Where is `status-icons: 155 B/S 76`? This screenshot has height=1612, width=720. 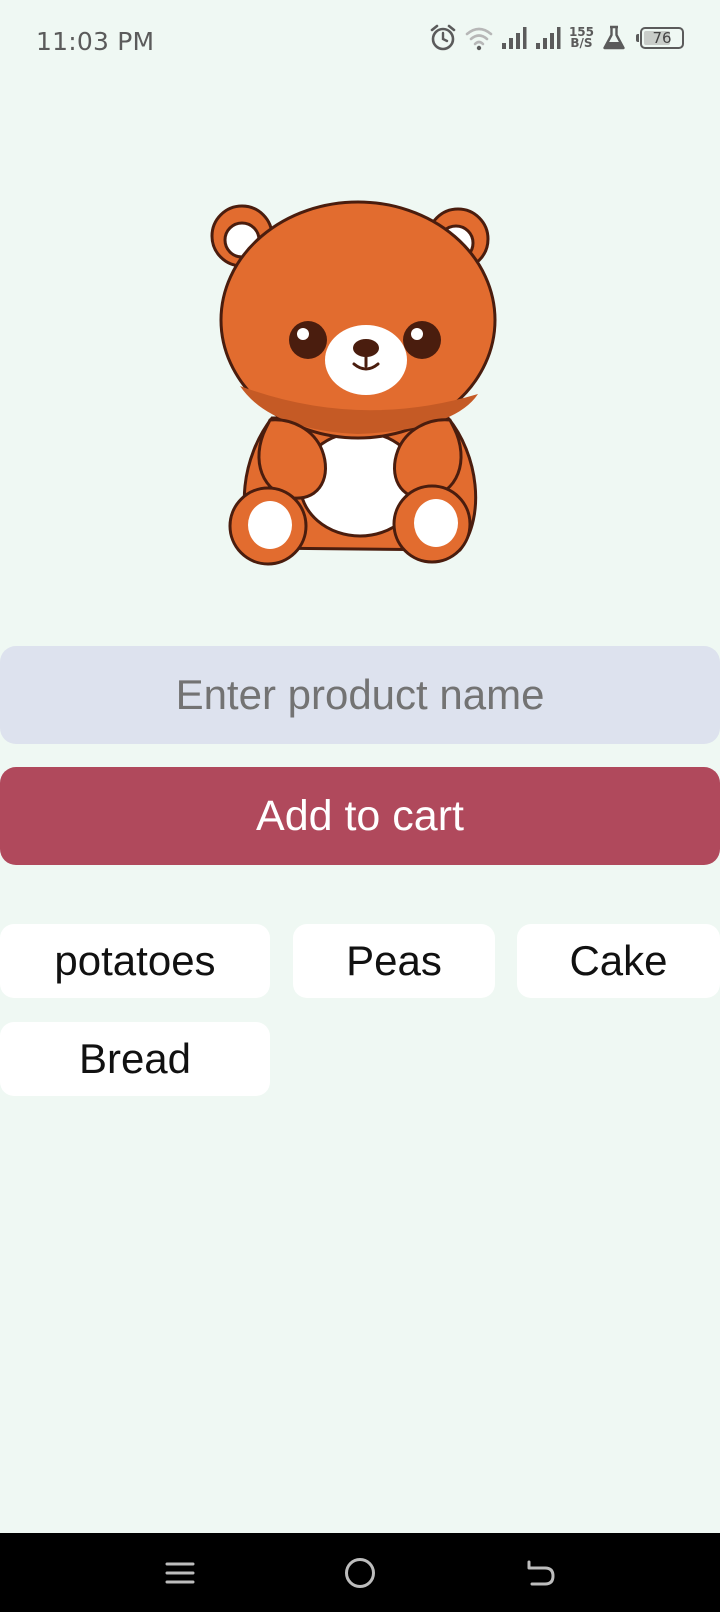
status-icons: 155 B/S 76 is located at coordinates (556, 38).